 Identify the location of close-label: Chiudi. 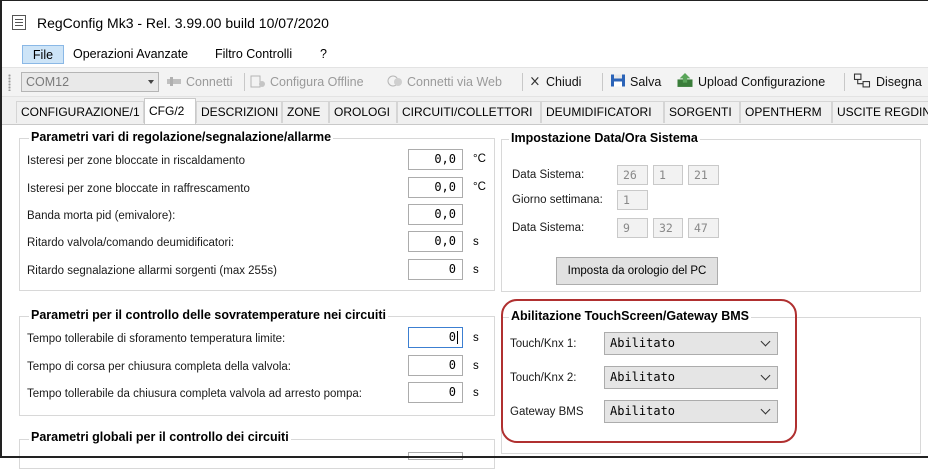
(564, 82).